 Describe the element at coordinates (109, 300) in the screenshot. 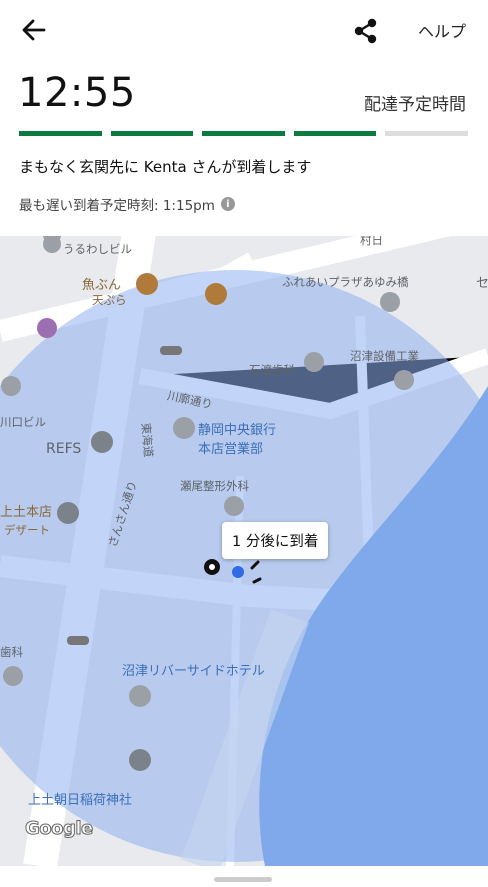

I see `map-label-tempura: 天ぷら` at that location.